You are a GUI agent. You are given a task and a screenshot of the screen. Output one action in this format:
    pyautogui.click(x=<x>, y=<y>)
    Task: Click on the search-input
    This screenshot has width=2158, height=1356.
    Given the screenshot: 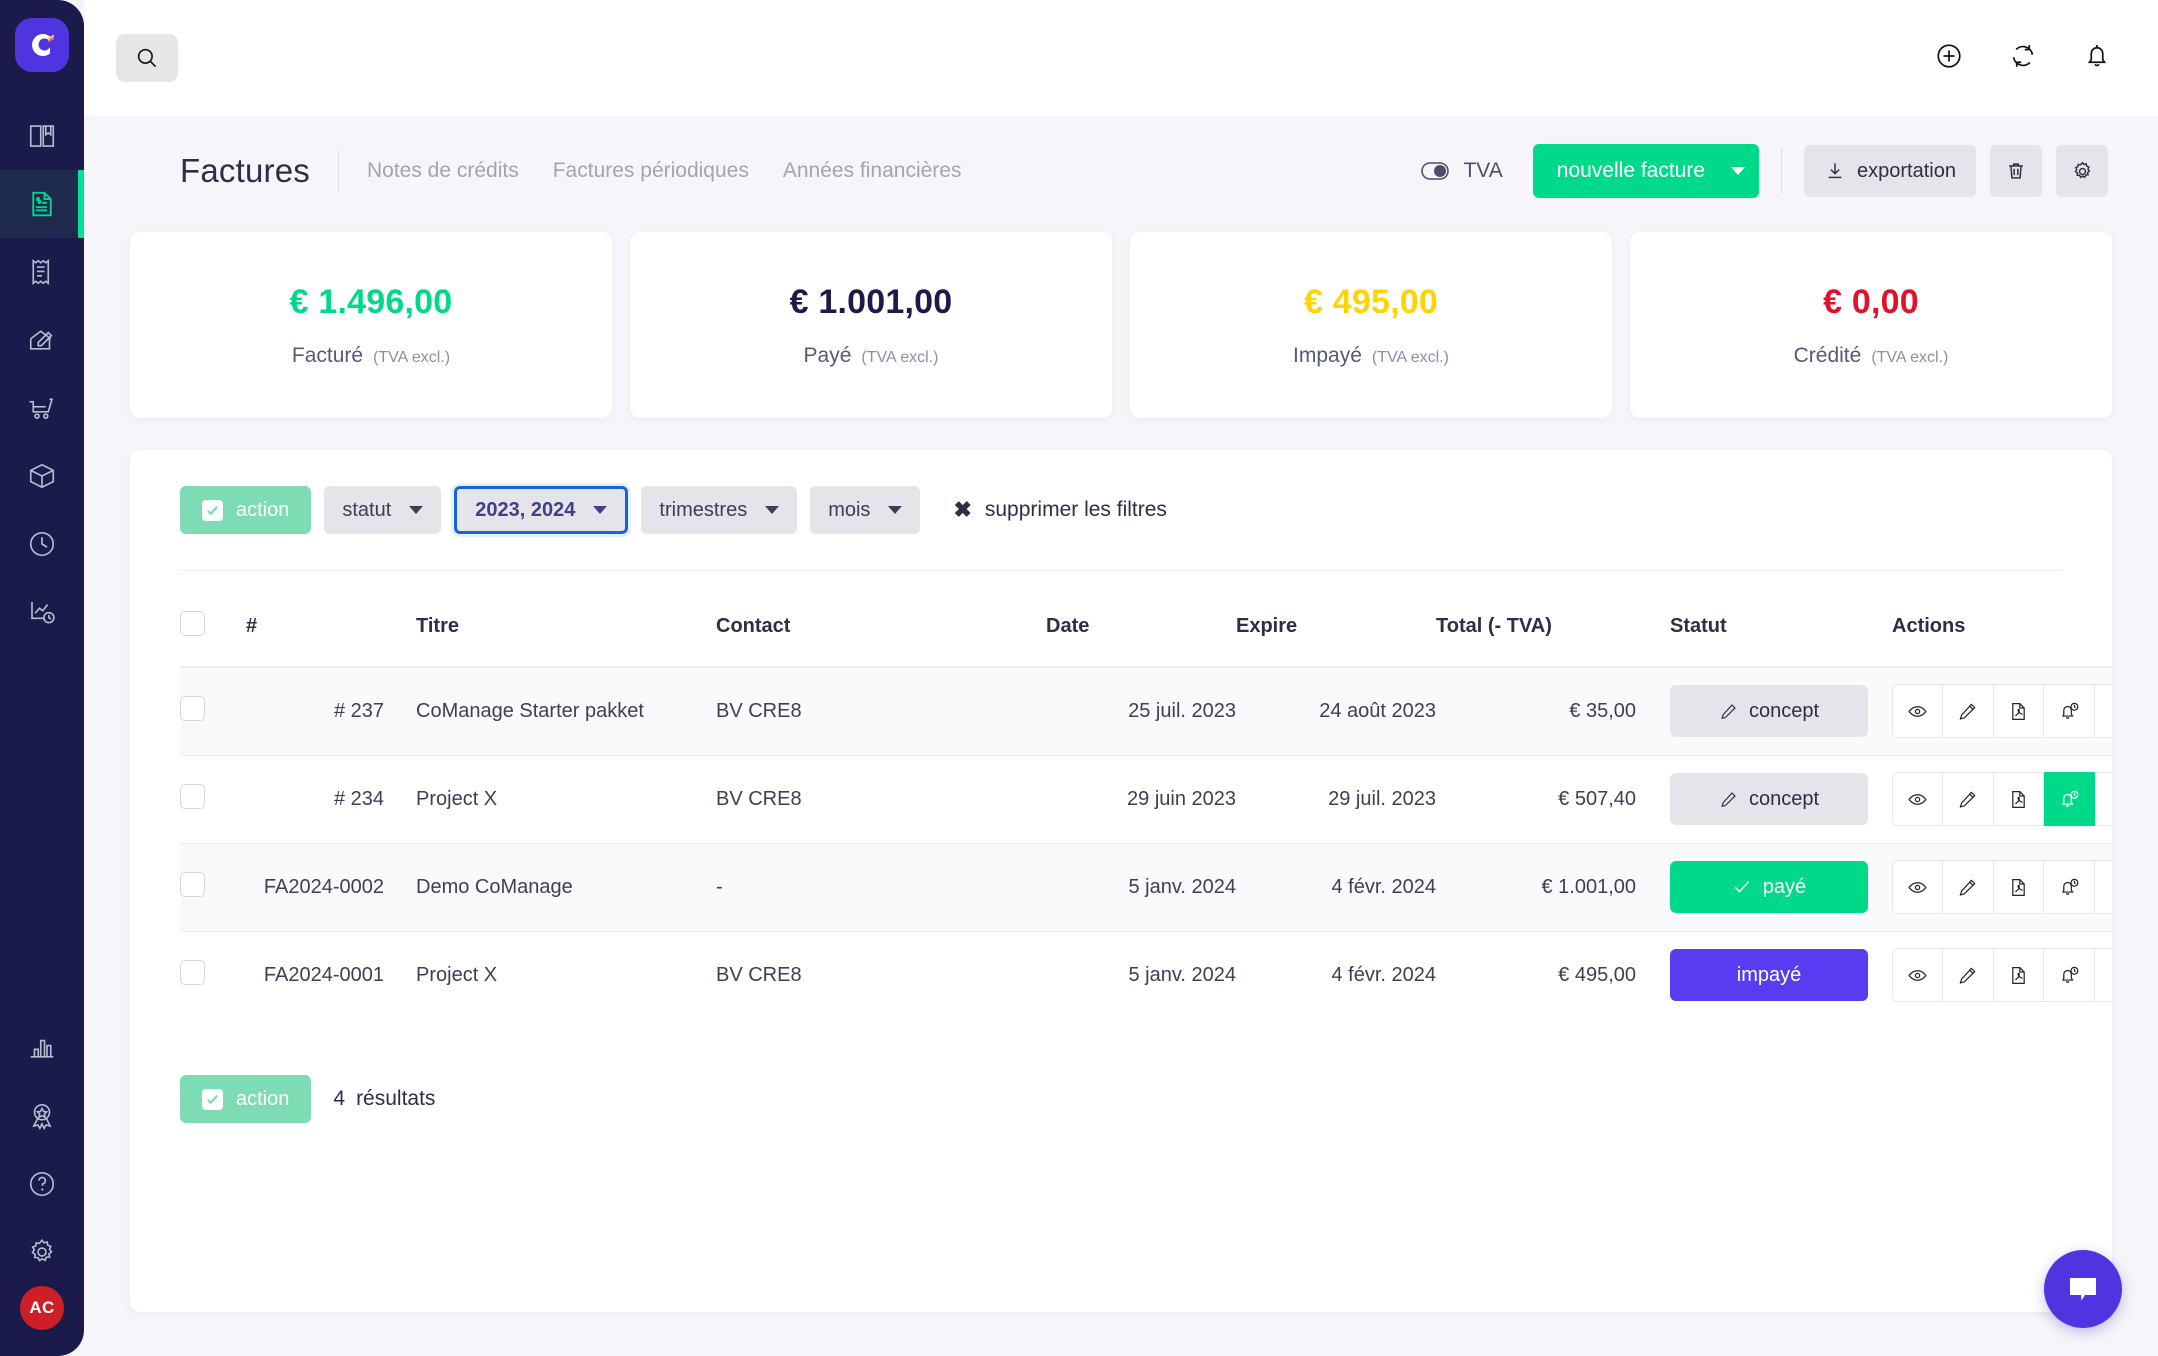 What is the action you would take?
    pyautogui.click(x=147, y=58)
    